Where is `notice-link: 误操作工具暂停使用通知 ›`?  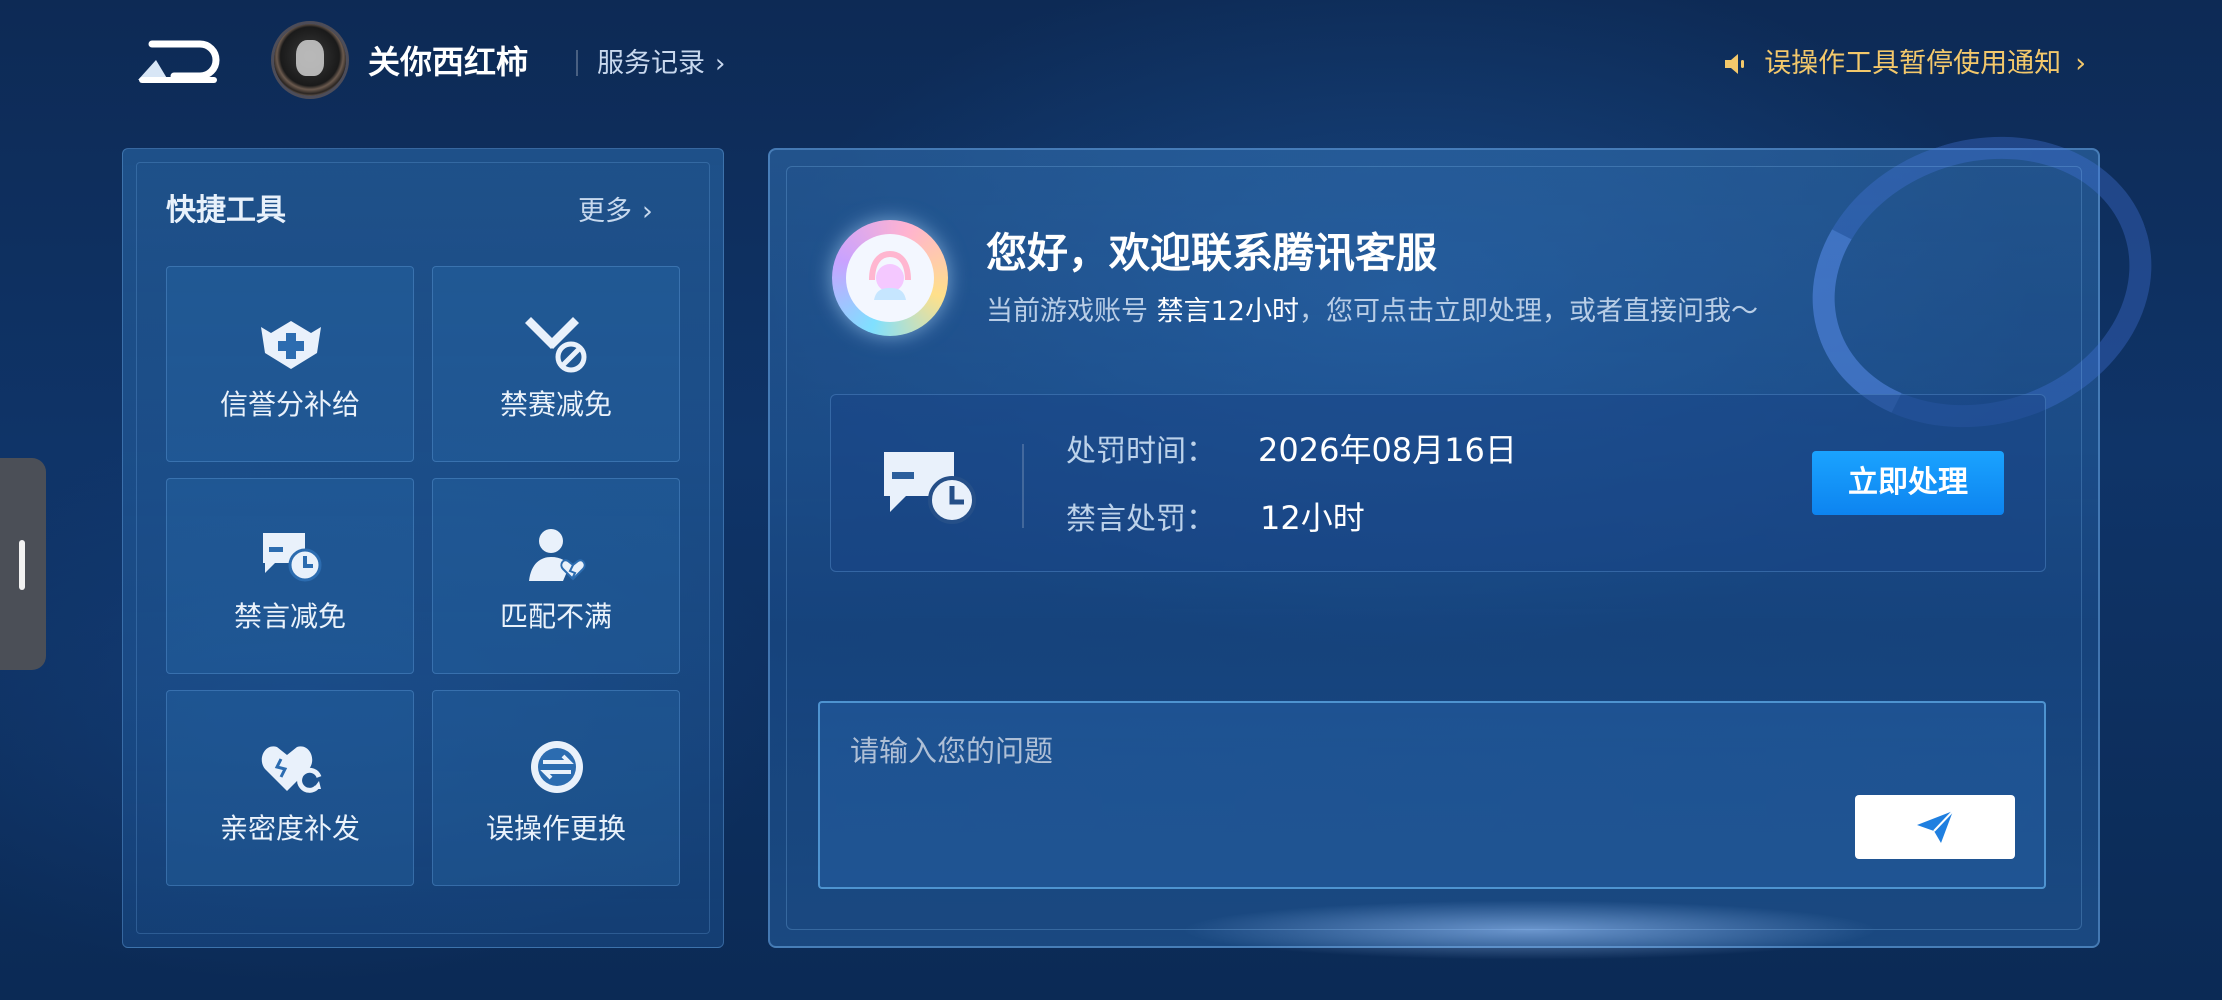 notice-link: 误操作工具暂停使用通知 › is located at coordinates (1904, 64).